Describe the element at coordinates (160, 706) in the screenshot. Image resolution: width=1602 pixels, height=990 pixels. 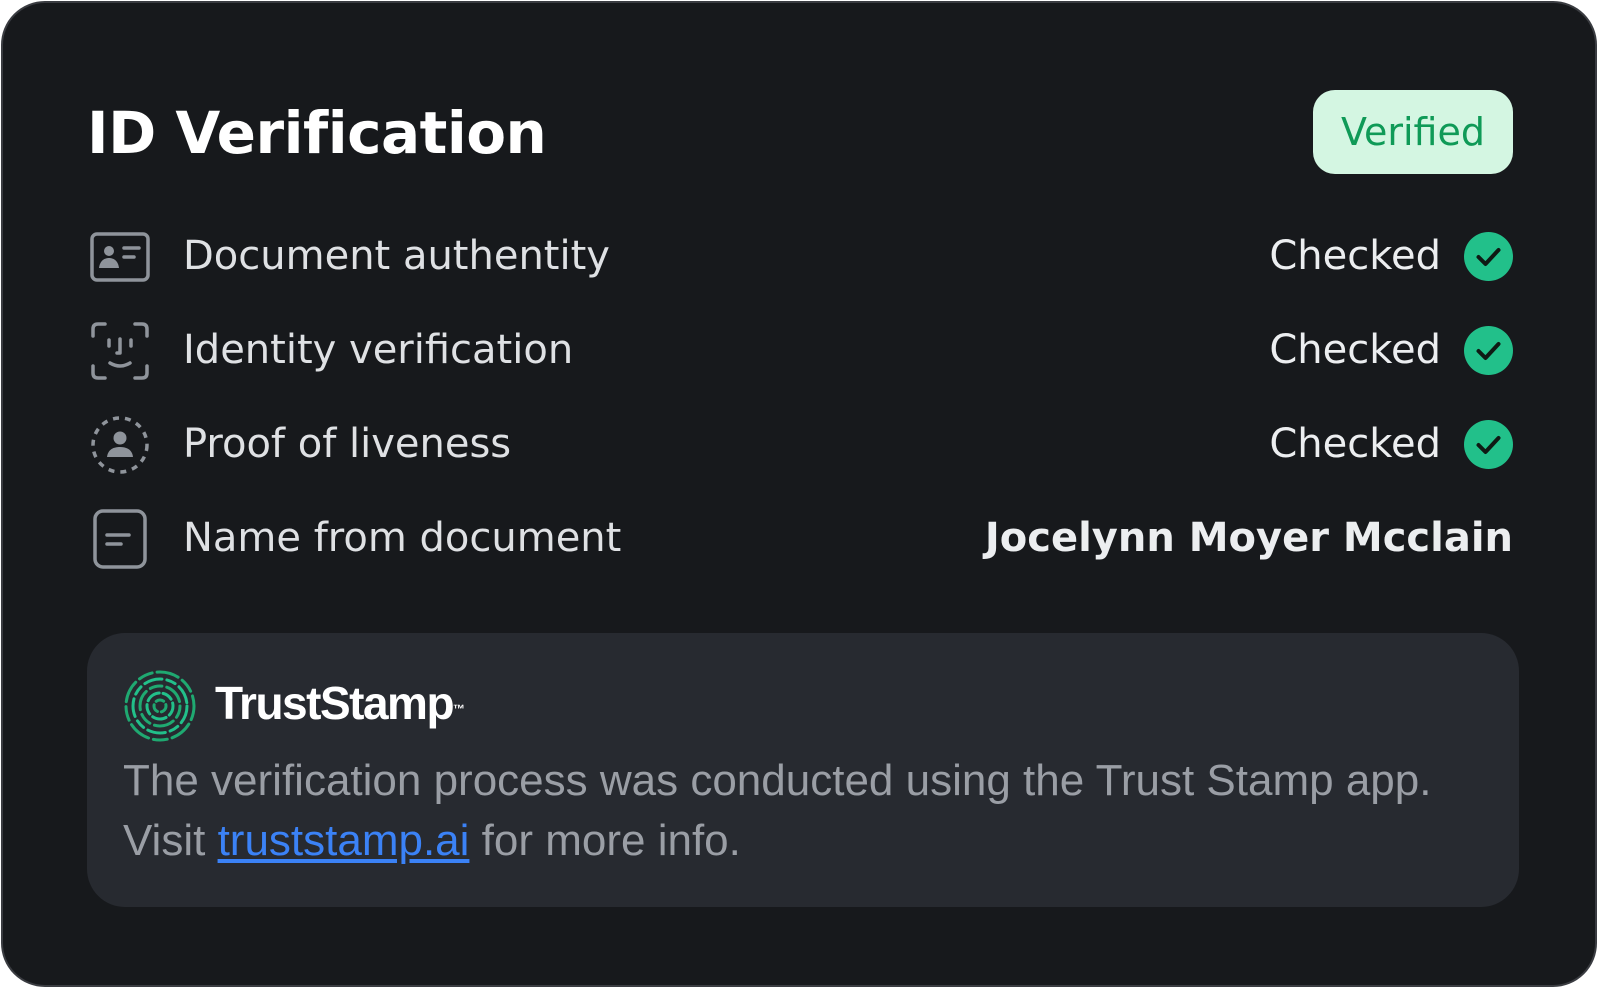
I see `fingerprint-logo-icon` at that location.